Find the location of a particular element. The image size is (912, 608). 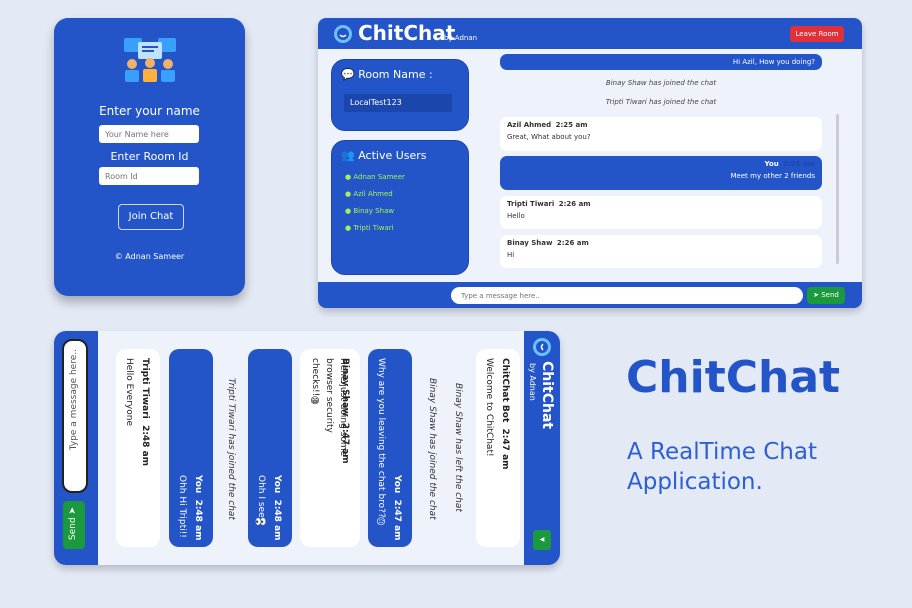

room-name-panel: 💬 Room Name : LocalTest123 is located at coordinates (400, 95).